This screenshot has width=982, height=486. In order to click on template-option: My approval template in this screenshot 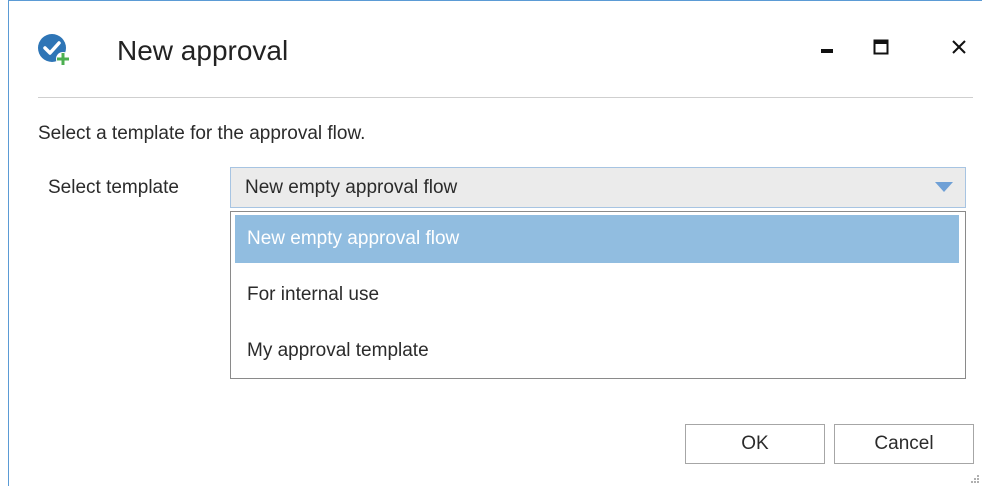, I will do `click(597, 351)`.